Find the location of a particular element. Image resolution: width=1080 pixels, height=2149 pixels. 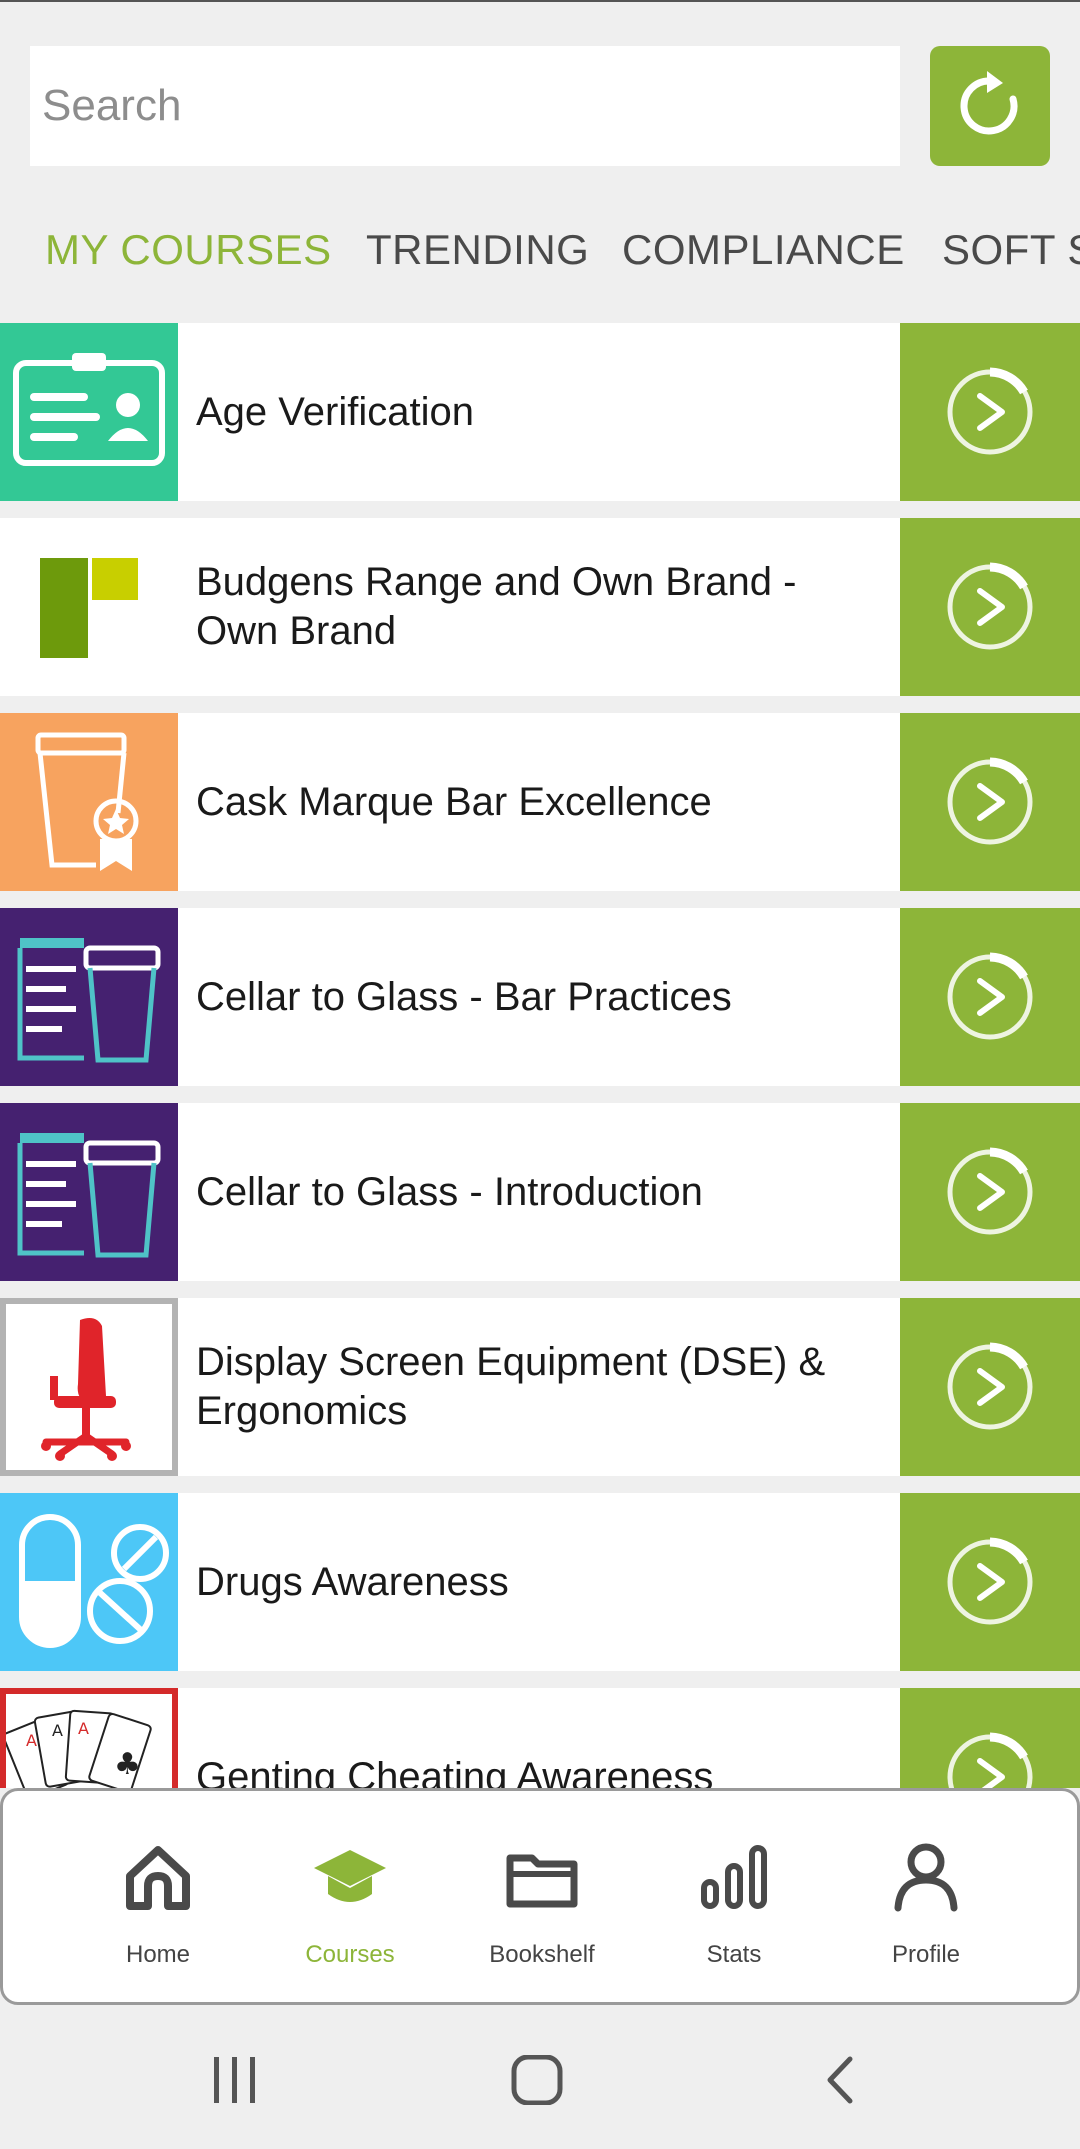

system-navigation-bar is located at coordinates (540, 2077).